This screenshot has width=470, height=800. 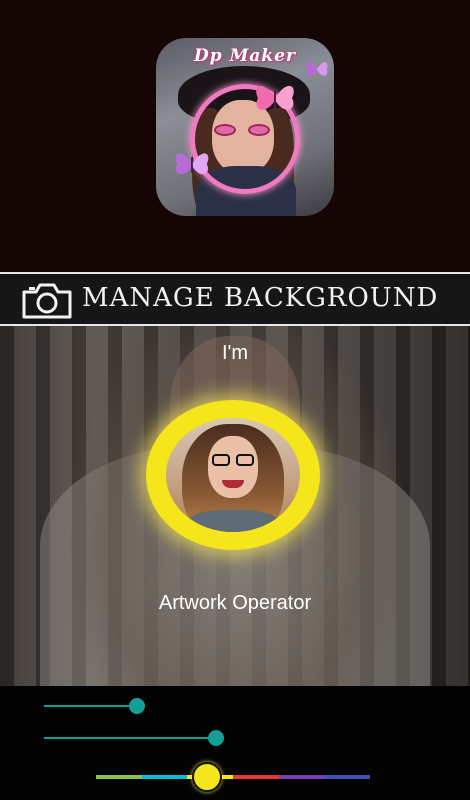 What do you see at coordinates (260, 298) in the screenshot?
I see `header-title: MANAGE BACKGROUND` at bounding box center [260, 298].